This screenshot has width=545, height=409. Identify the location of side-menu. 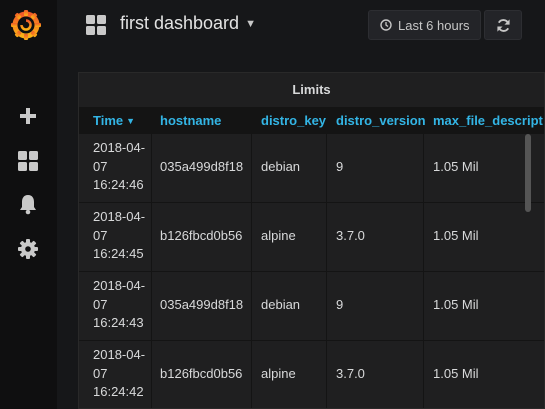
(28, 204).